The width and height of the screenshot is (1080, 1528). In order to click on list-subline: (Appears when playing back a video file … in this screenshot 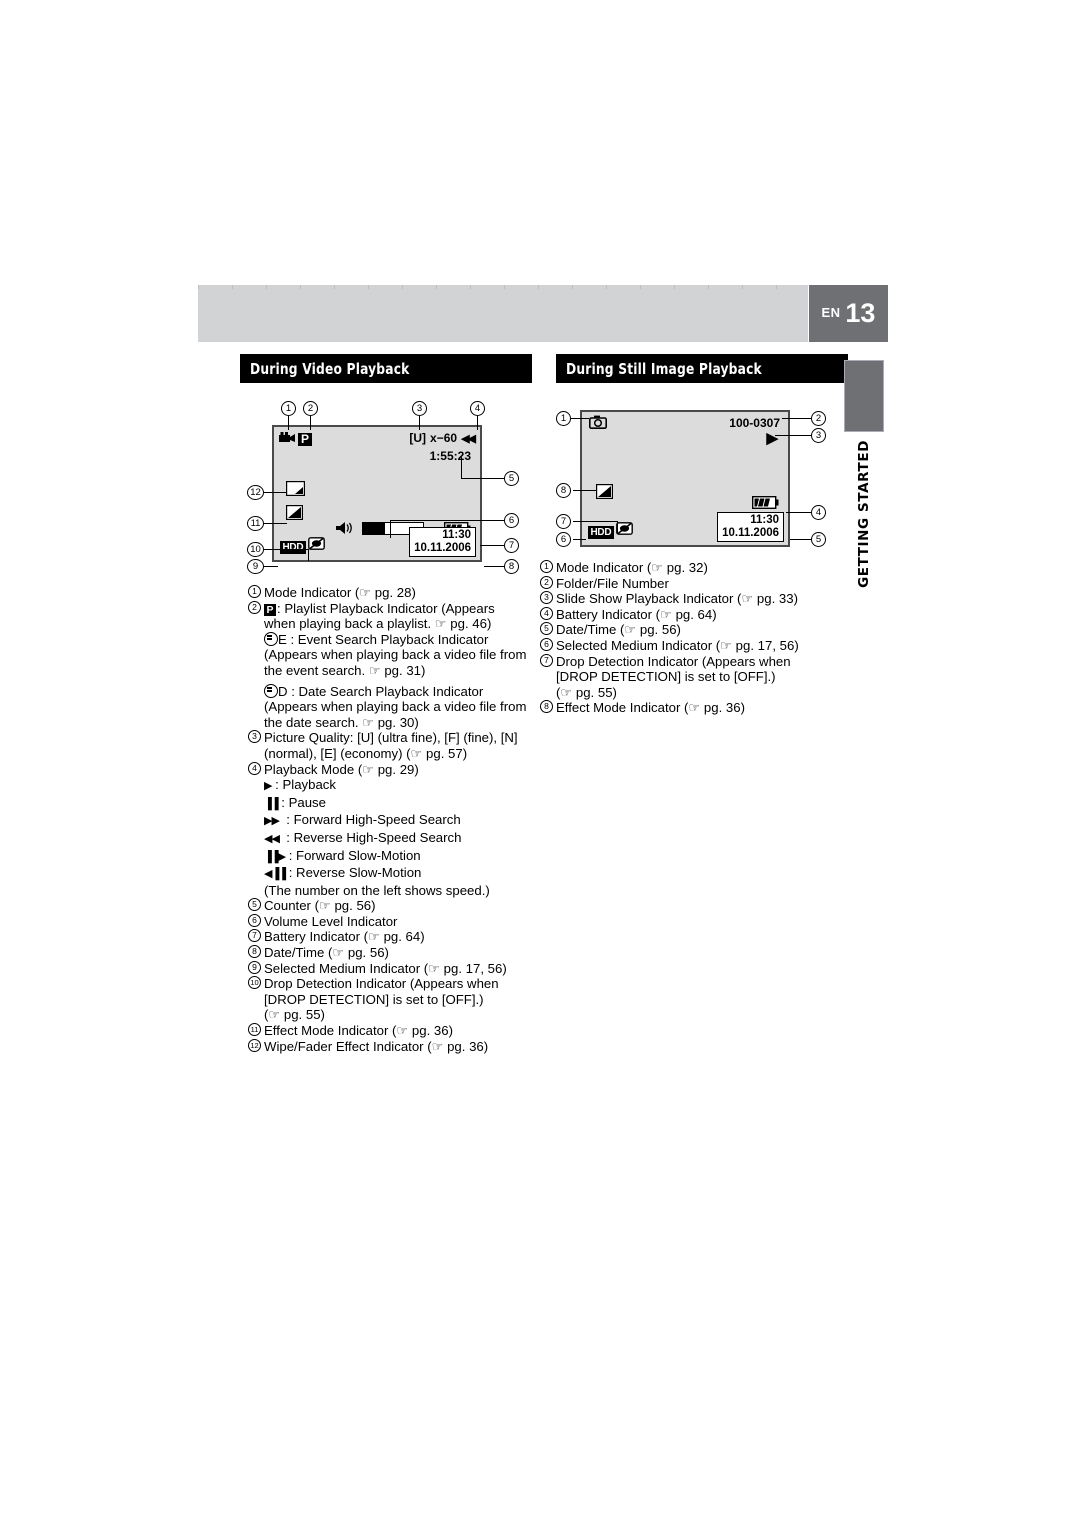, I will do `click(395, 655)`.